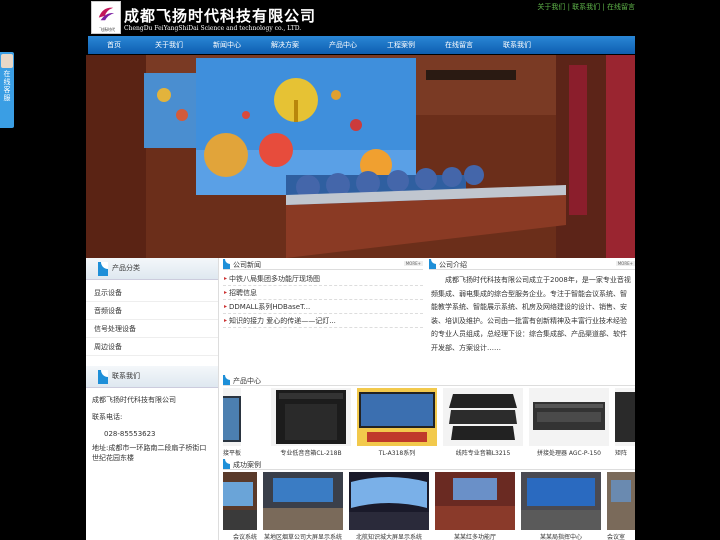 The image size is (720, 540). I want to click on contact-phone: 028-85553623, so click(130, 434).